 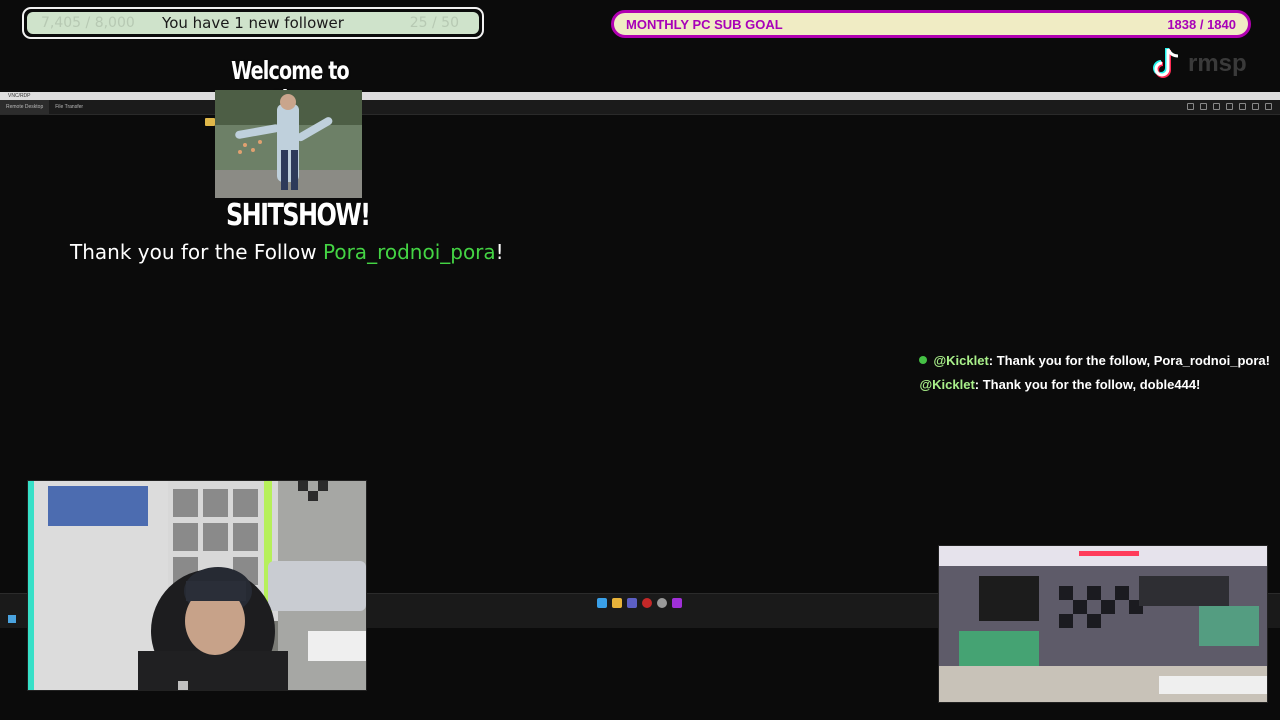 What do you see at coordinates (1201, 24) in the screenshot?
I see `sub-goal-progress: 1838 / 1840` at bounding box center [1201, 24].